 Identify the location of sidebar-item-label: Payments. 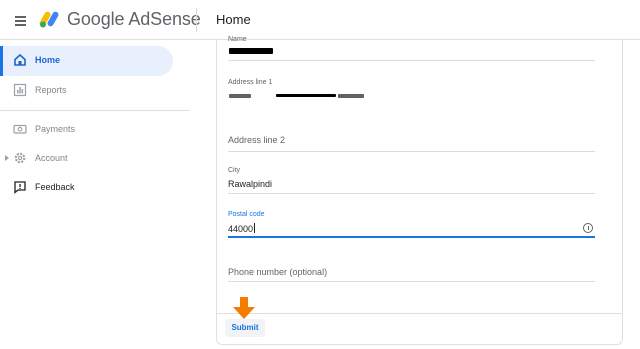
(55, 129).